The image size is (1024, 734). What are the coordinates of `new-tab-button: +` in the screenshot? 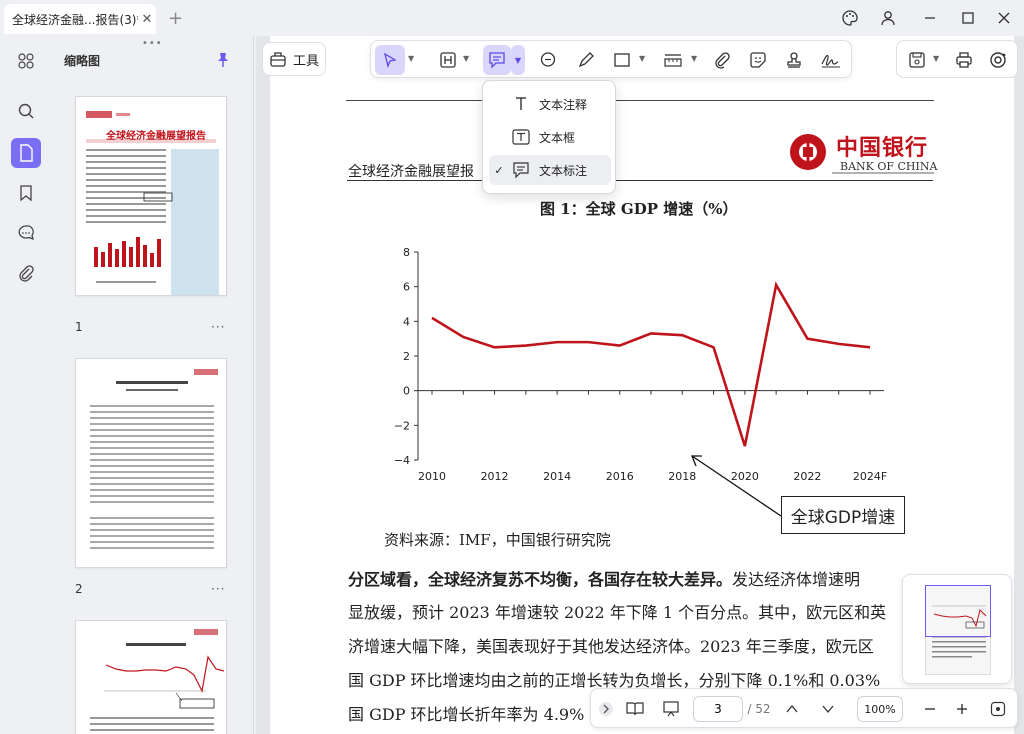 It's located at (175, 18).